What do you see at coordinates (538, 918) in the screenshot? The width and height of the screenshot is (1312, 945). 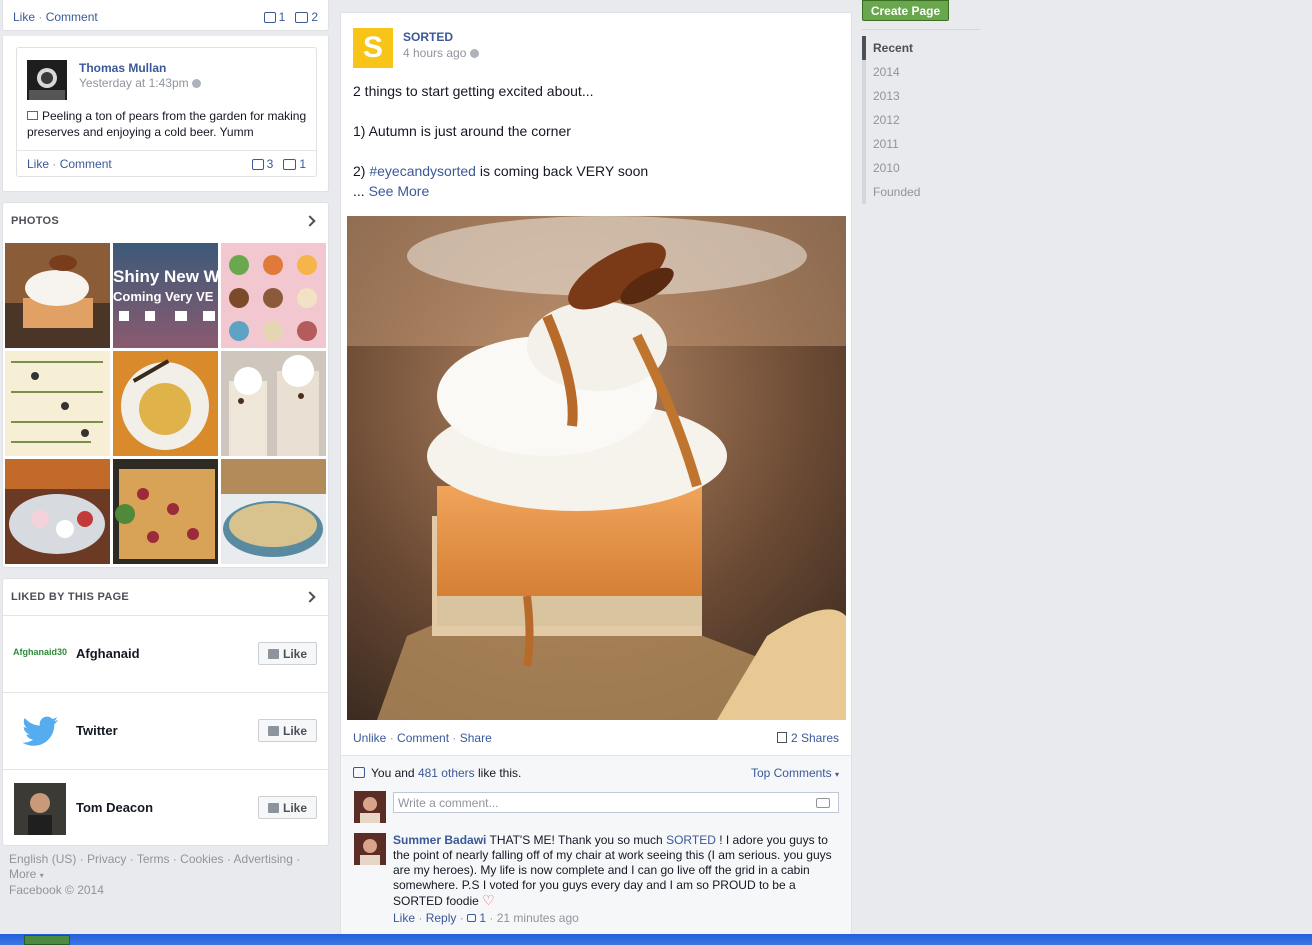 I see `comment-time: 21 minutes ago` at bounding box center [538, 918].